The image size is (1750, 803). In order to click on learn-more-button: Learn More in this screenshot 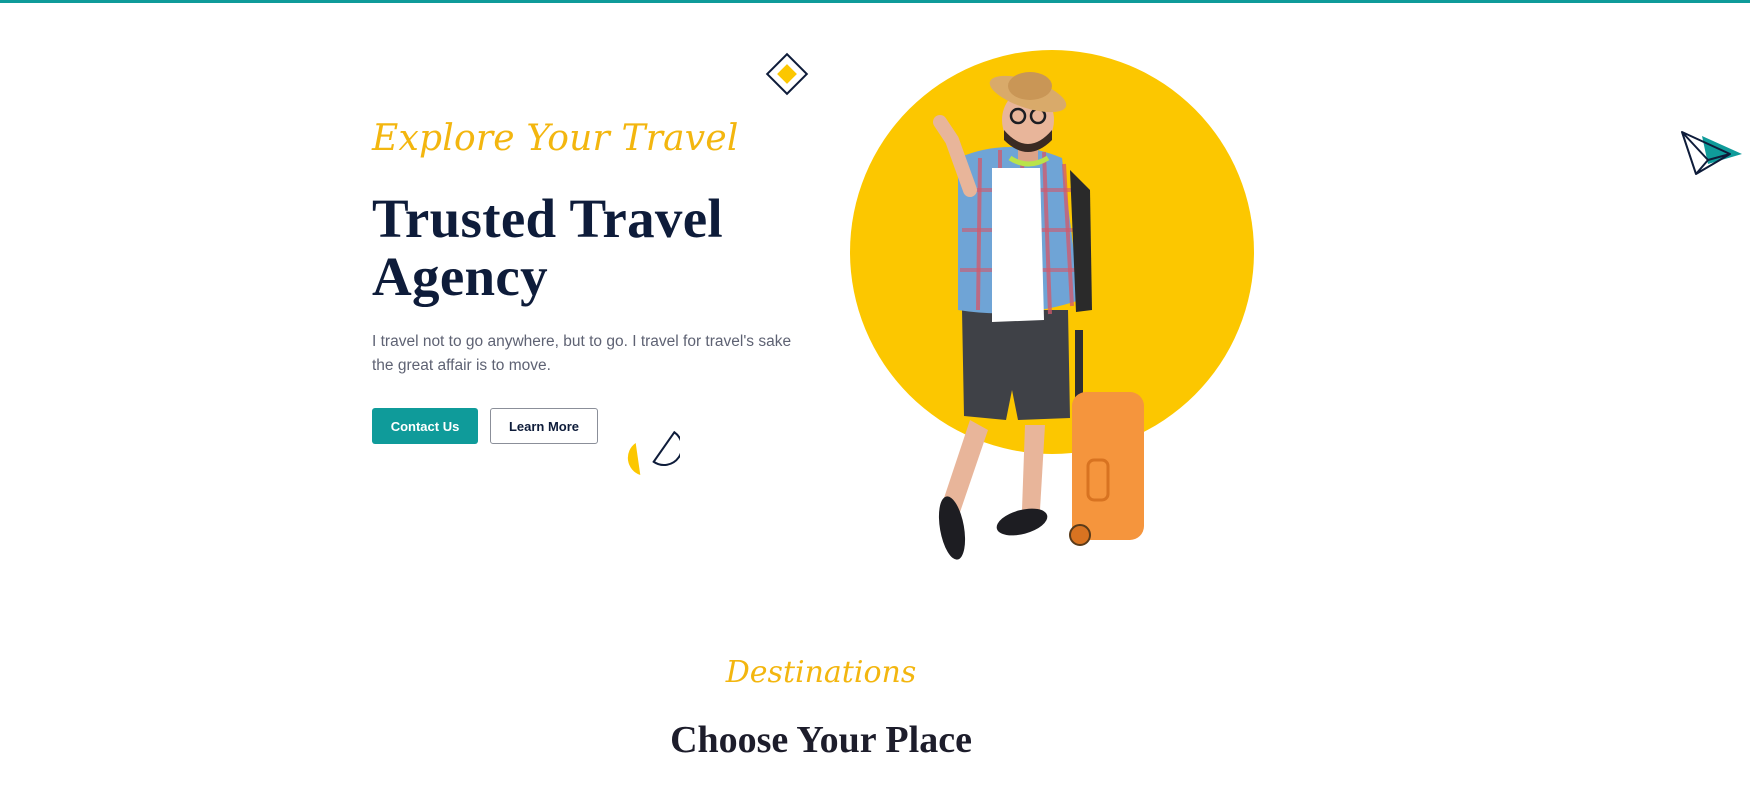, I will do `click(544, 426)`.